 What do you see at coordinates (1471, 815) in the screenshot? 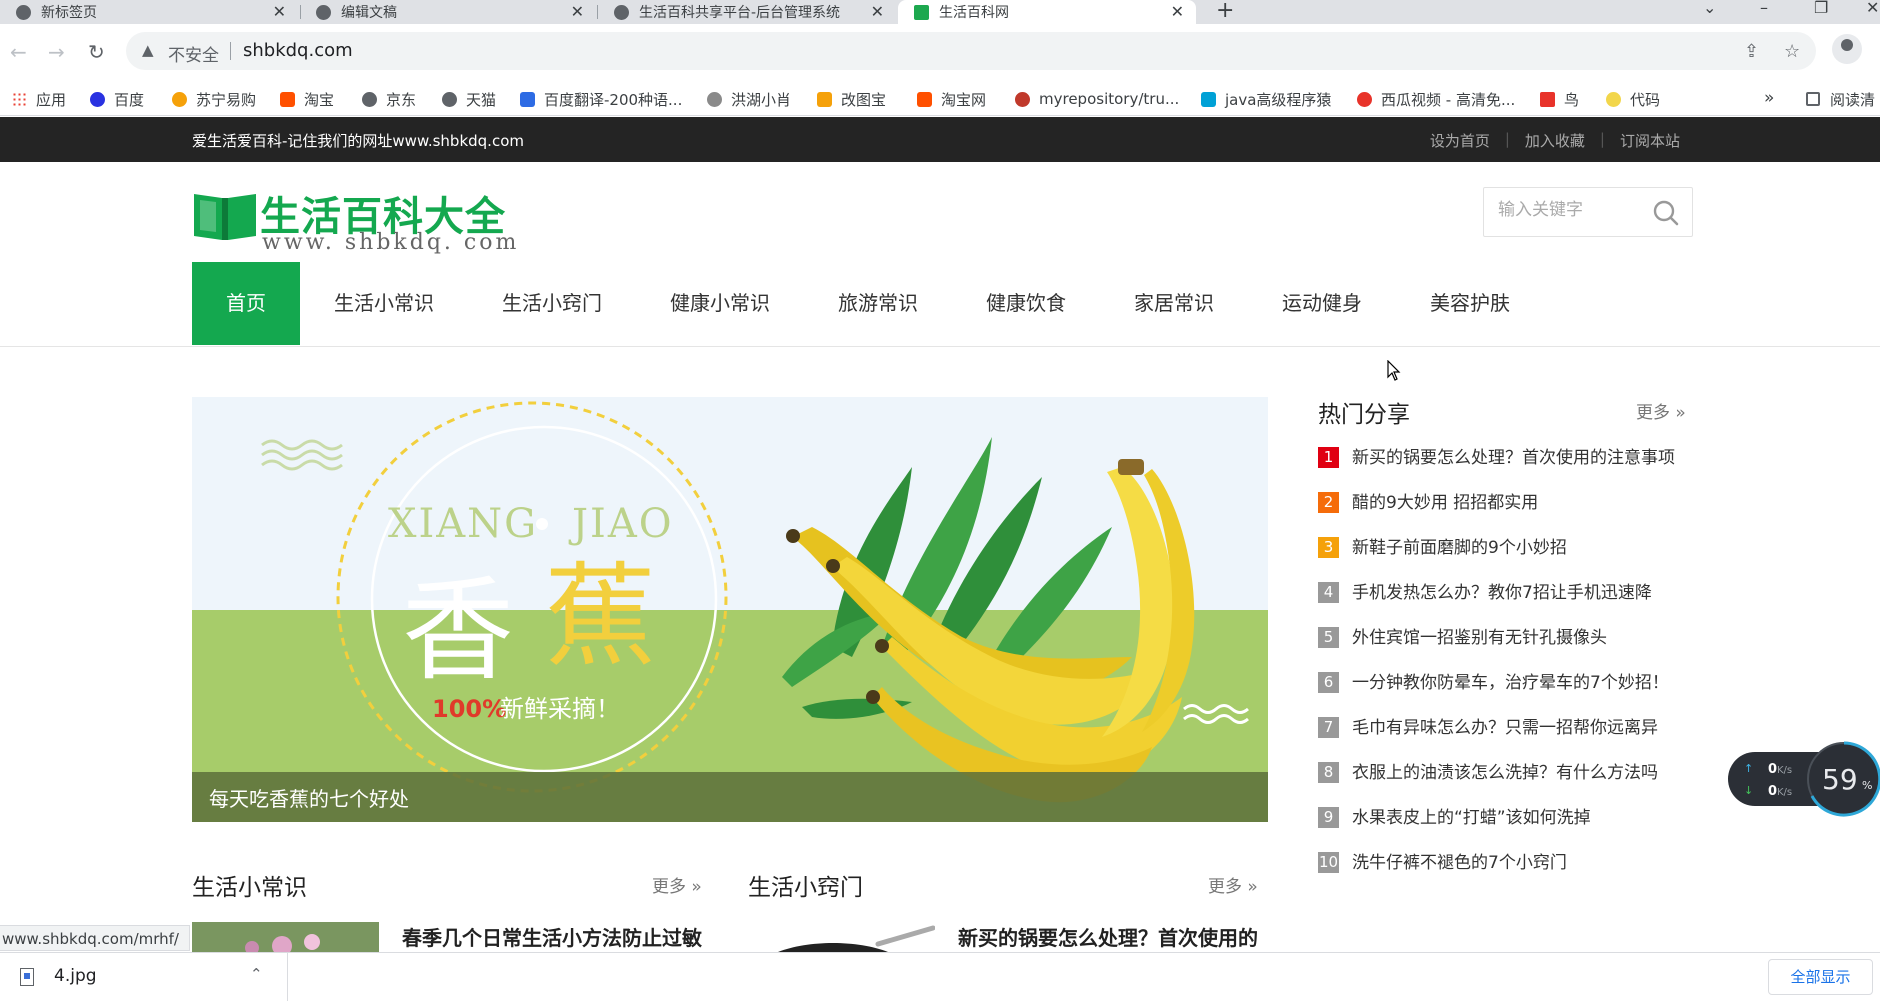
I see `list-item-title: 水果表皮上的“打蜡”该如何洗掉` at bounding box center [1471, 815].